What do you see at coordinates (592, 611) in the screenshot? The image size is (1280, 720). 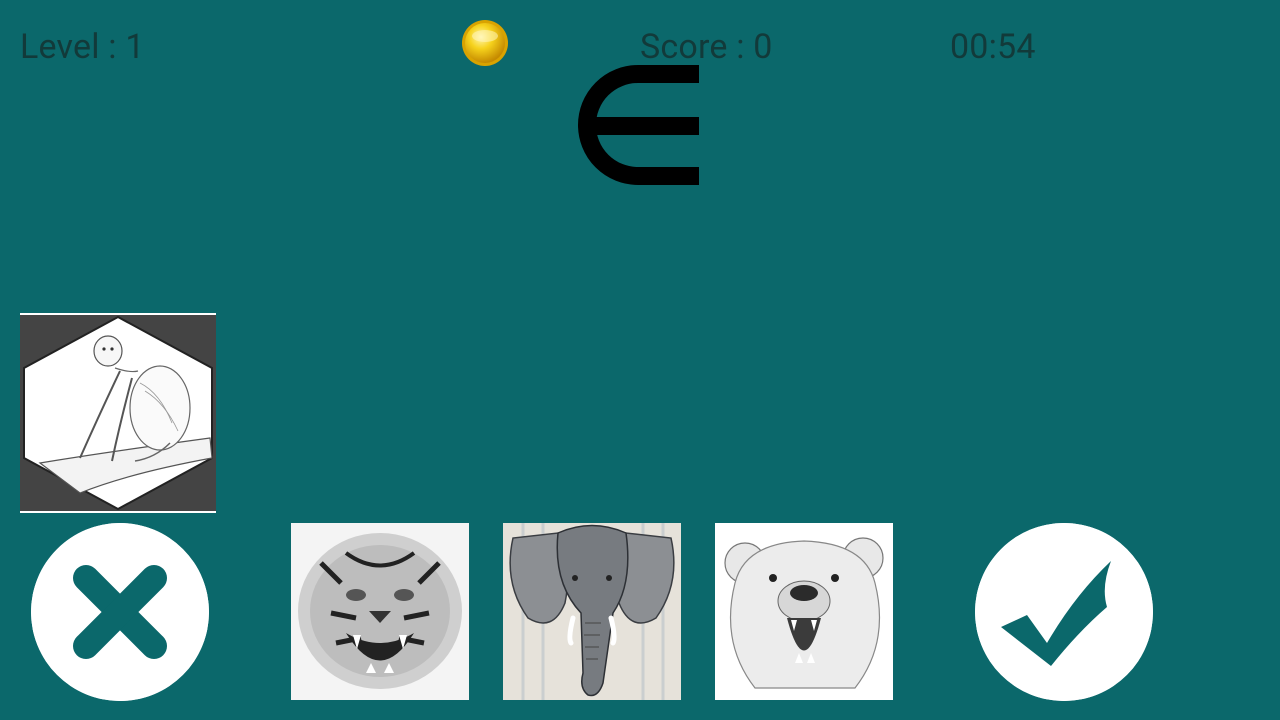 I see `choice-card-elephant` at bounding box center [592, 611].